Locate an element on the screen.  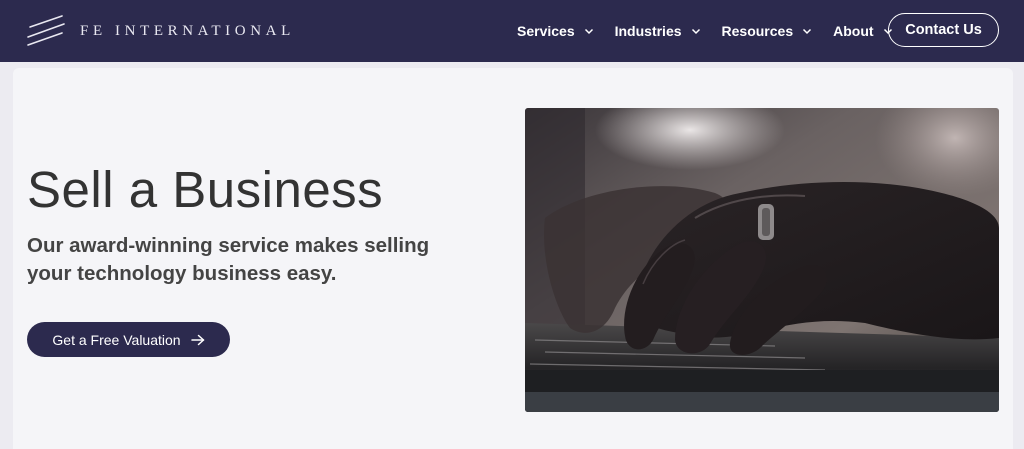
nav-item-services: Services is located at coordinates (555, 31).